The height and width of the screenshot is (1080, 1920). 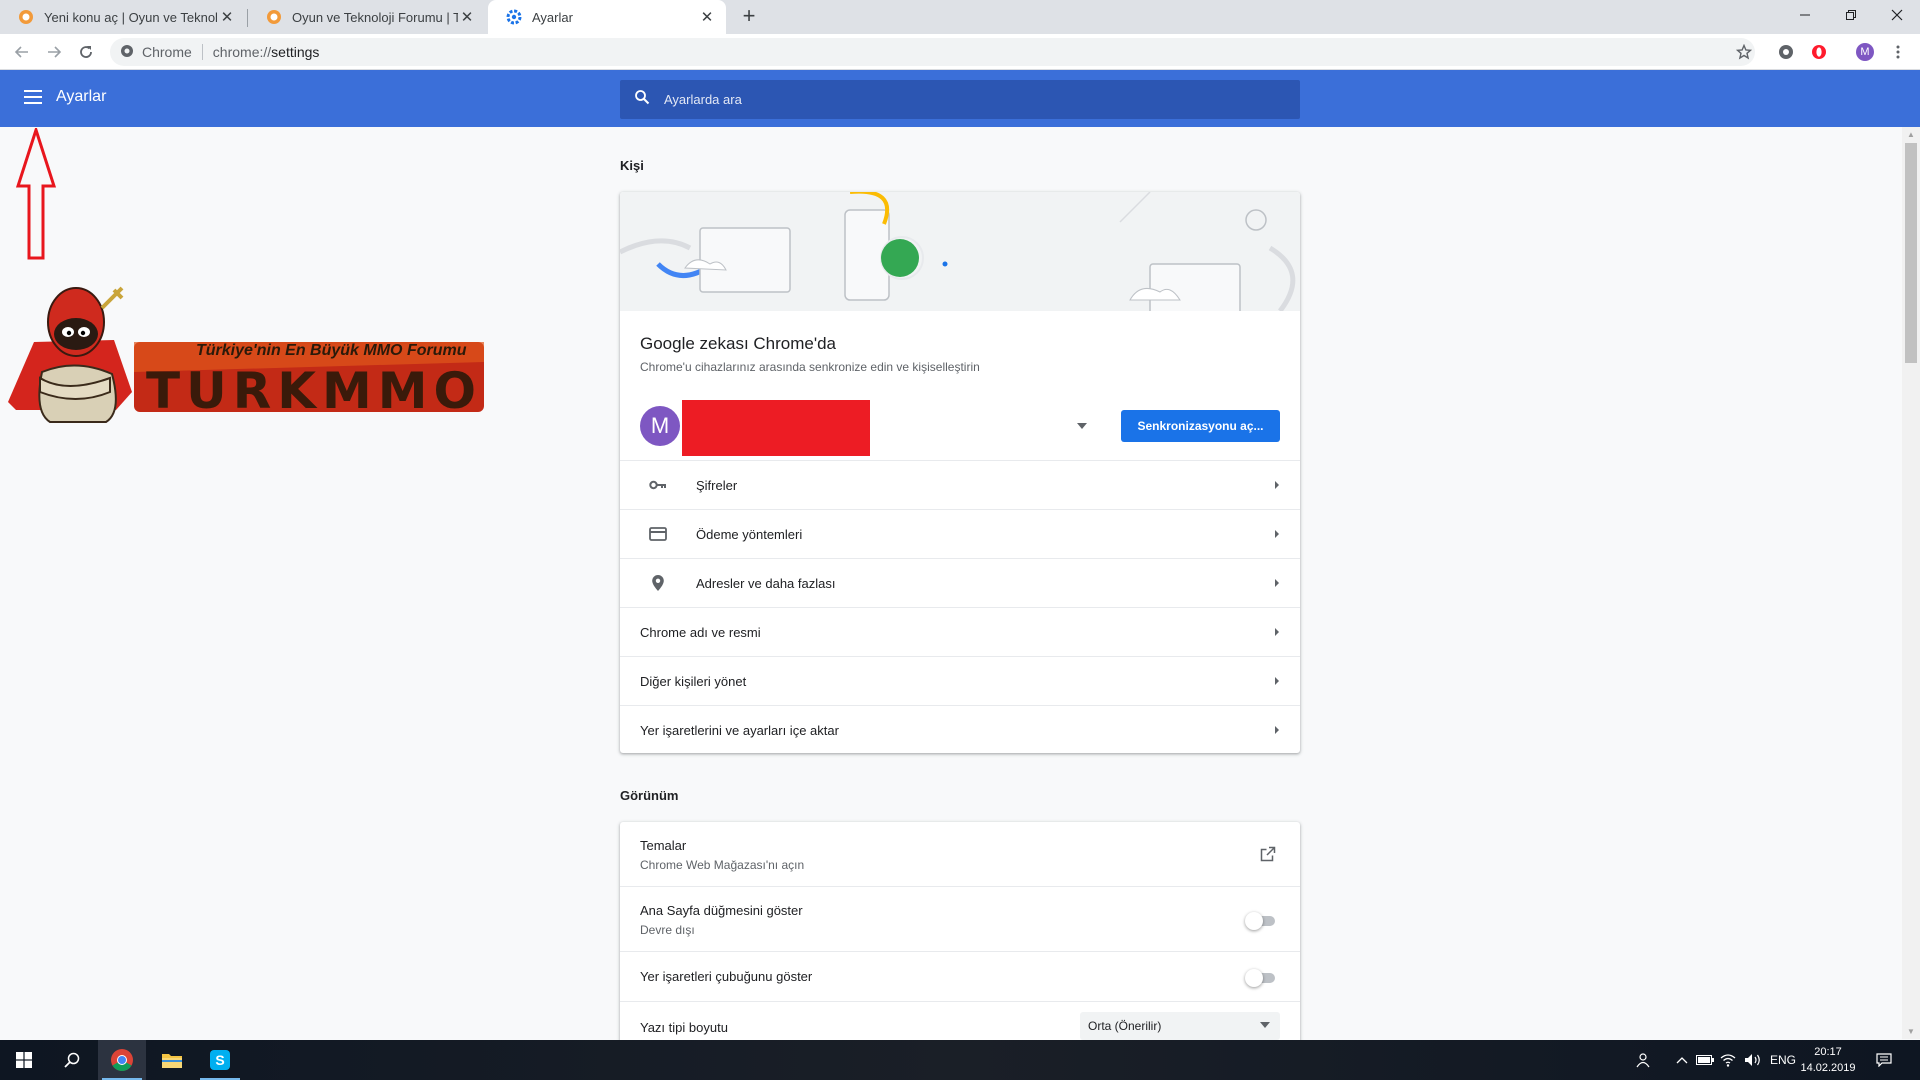 I want to click on settings-header: Ayarlar, so click(x=960, y=98).